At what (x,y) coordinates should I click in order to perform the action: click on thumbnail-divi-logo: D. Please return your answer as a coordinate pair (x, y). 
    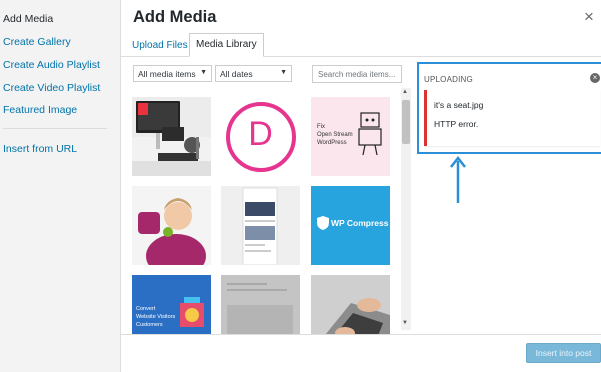
    Looking at the image, I should click on (260, 136).